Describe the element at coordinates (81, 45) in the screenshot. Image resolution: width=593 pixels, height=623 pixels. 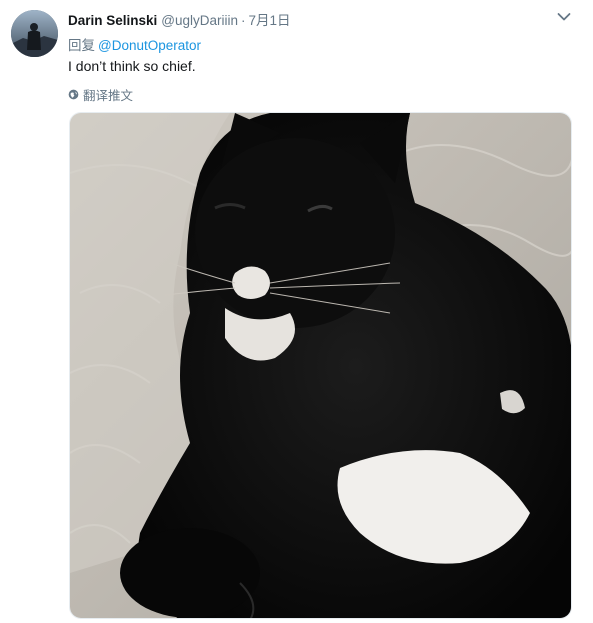
I see `reply-prefix: 回复` at that location.